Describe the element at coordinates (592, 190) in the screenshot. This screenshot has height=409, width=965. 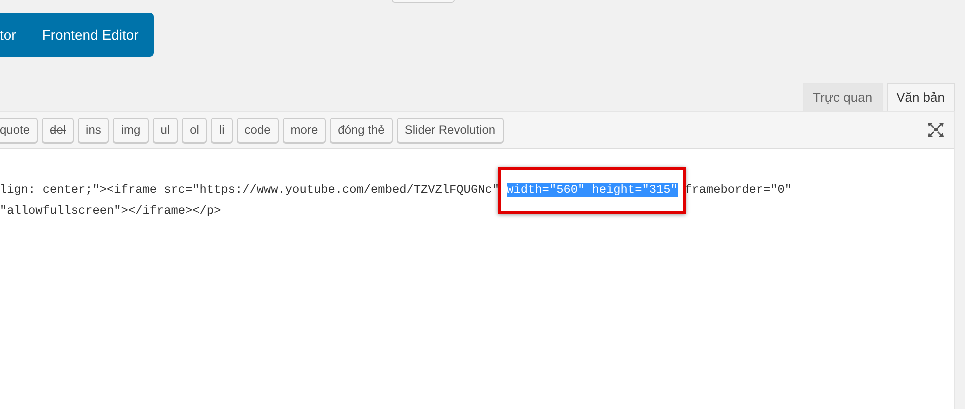
I see `selected-code: width="560" height="315"` at that location.